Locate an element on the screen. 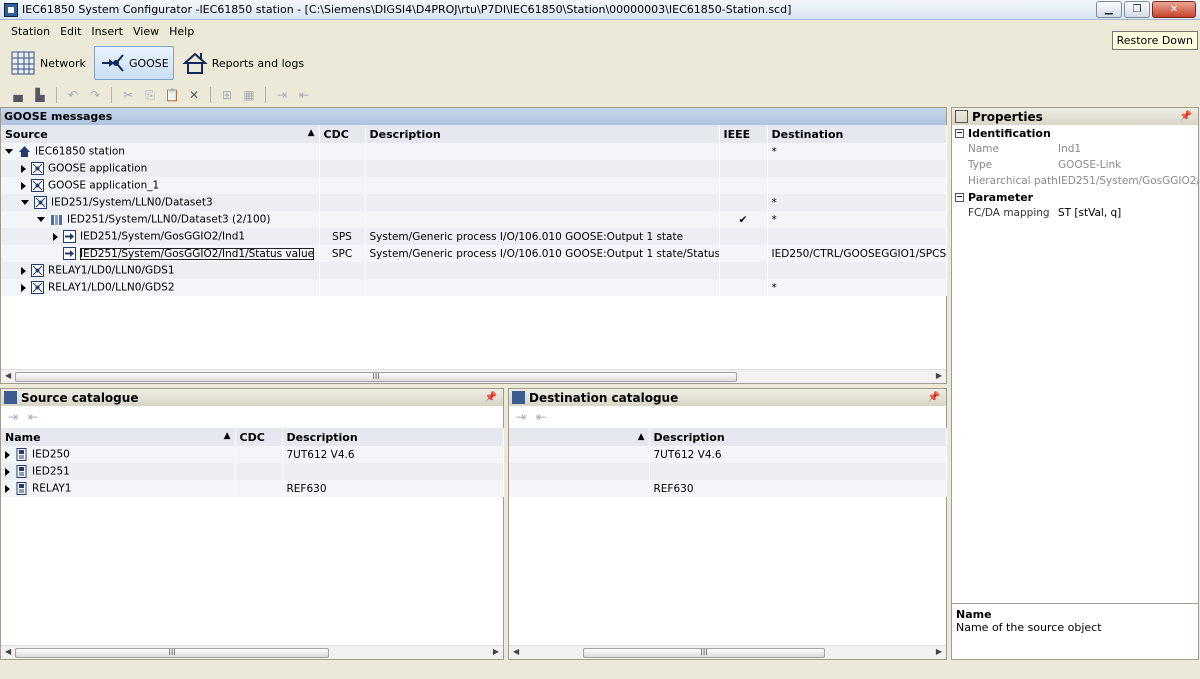 Image resolution: width=1200 pixels, height=679 pixels. catalogue-row: IED251 is located at coordinates (252, 471).